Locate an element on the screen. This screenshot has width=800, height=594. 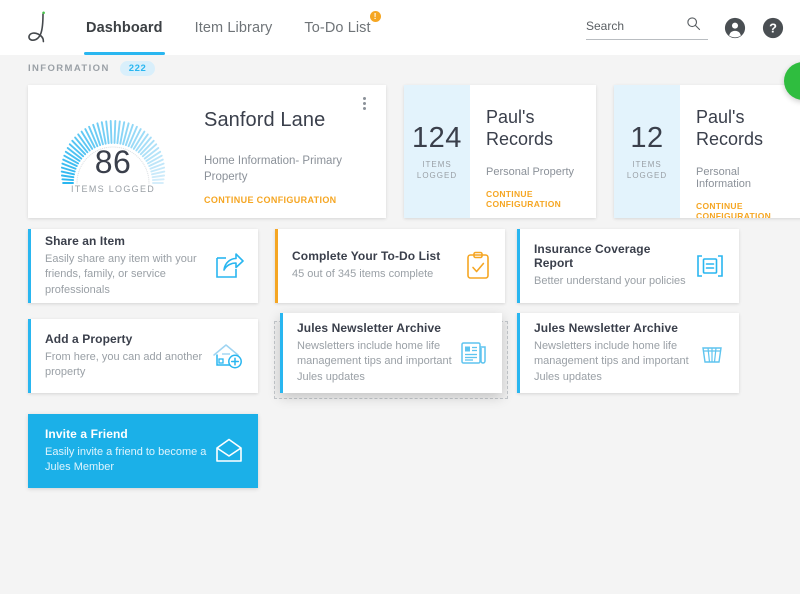
items-logged-value: 12 is located at coordinates (647, 137).